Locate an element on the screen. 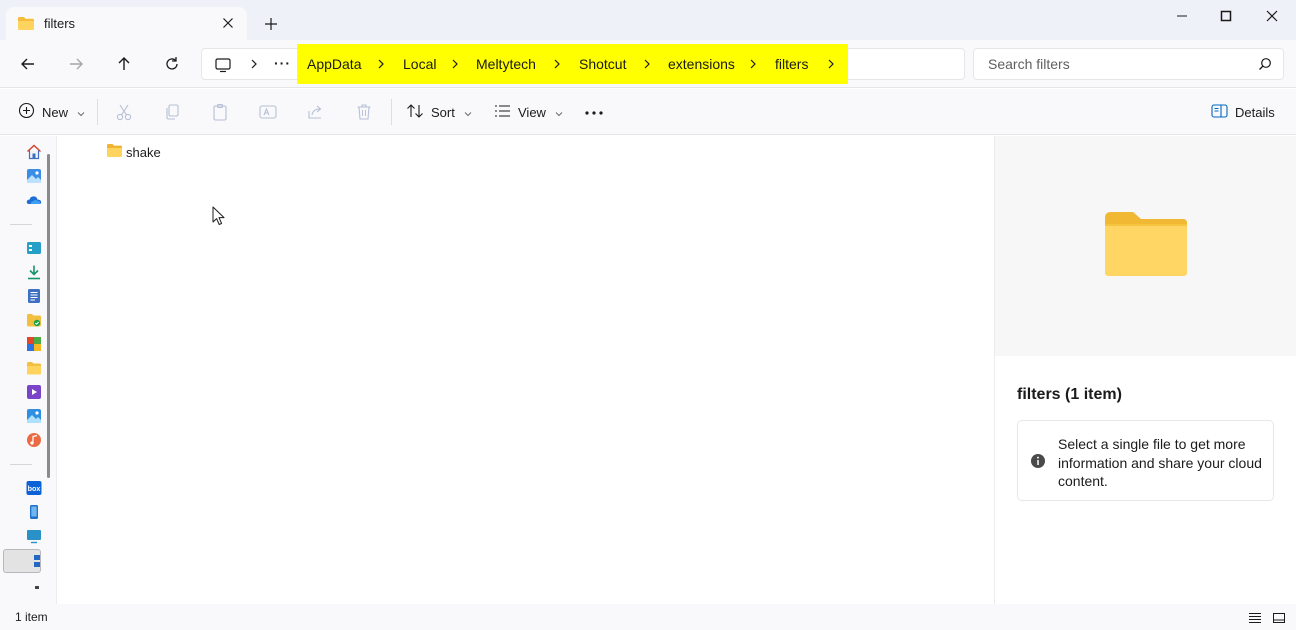 The image size is (1296, 630). app-icon is located at coordinates (34, 344).